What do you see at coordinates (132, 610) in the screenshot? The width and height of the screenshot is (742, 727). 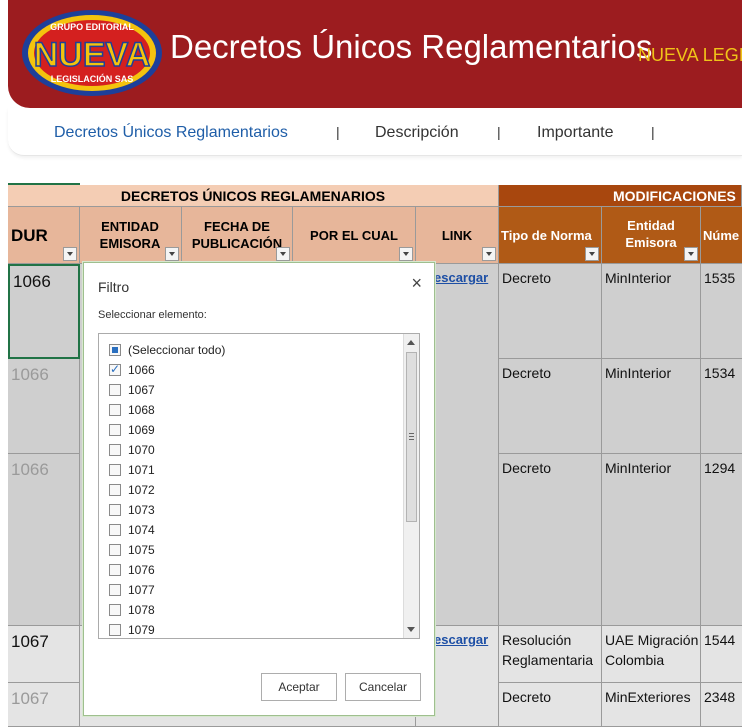 I see `list-item: 1078` at bounding box center [132, 610].